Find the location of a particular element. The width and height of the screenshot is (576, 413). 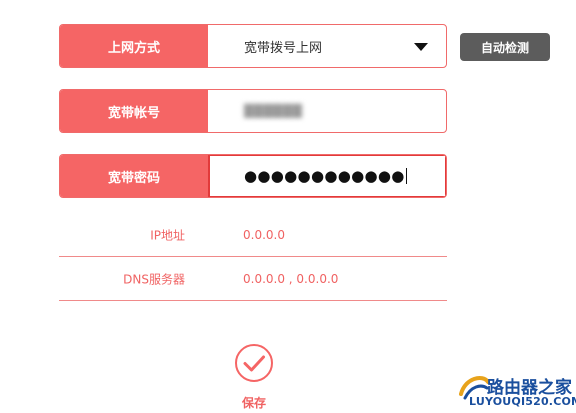

auto-detect-button: 自动检测 is located at coordinates (505, 47).